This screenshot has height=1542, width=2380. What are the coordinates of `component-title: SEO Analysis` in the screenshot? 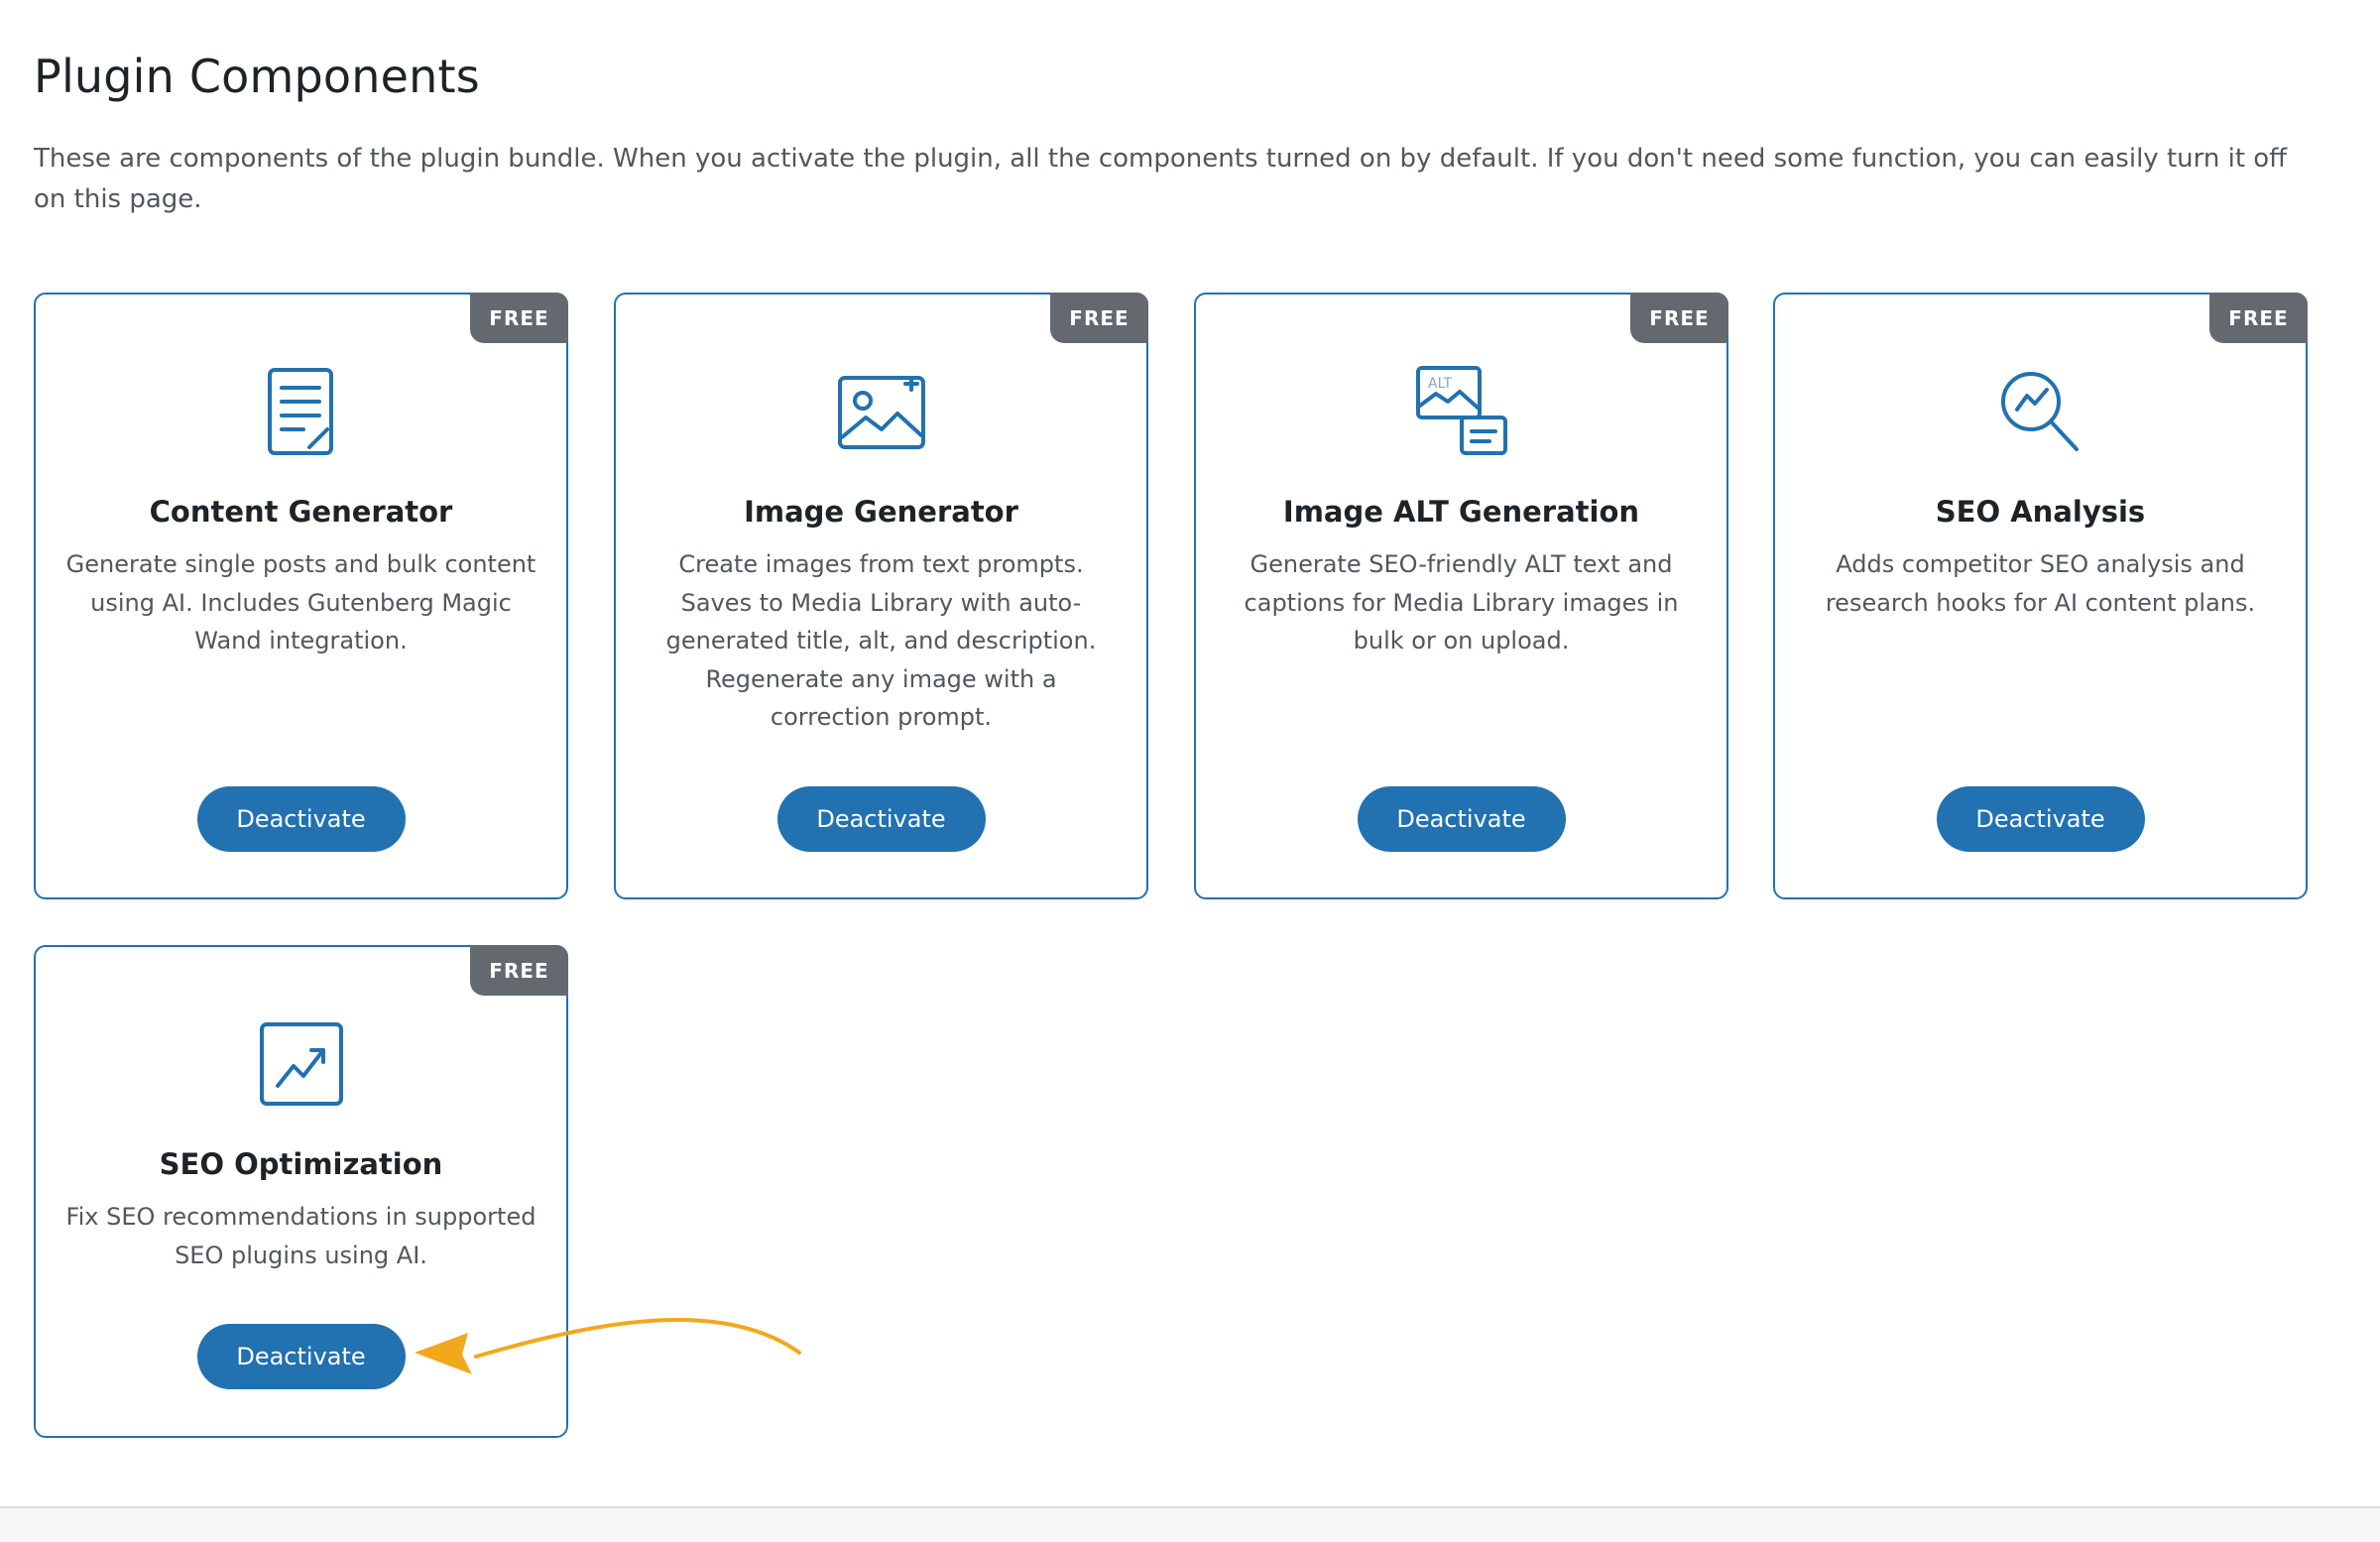 It's located at (2040, 512).